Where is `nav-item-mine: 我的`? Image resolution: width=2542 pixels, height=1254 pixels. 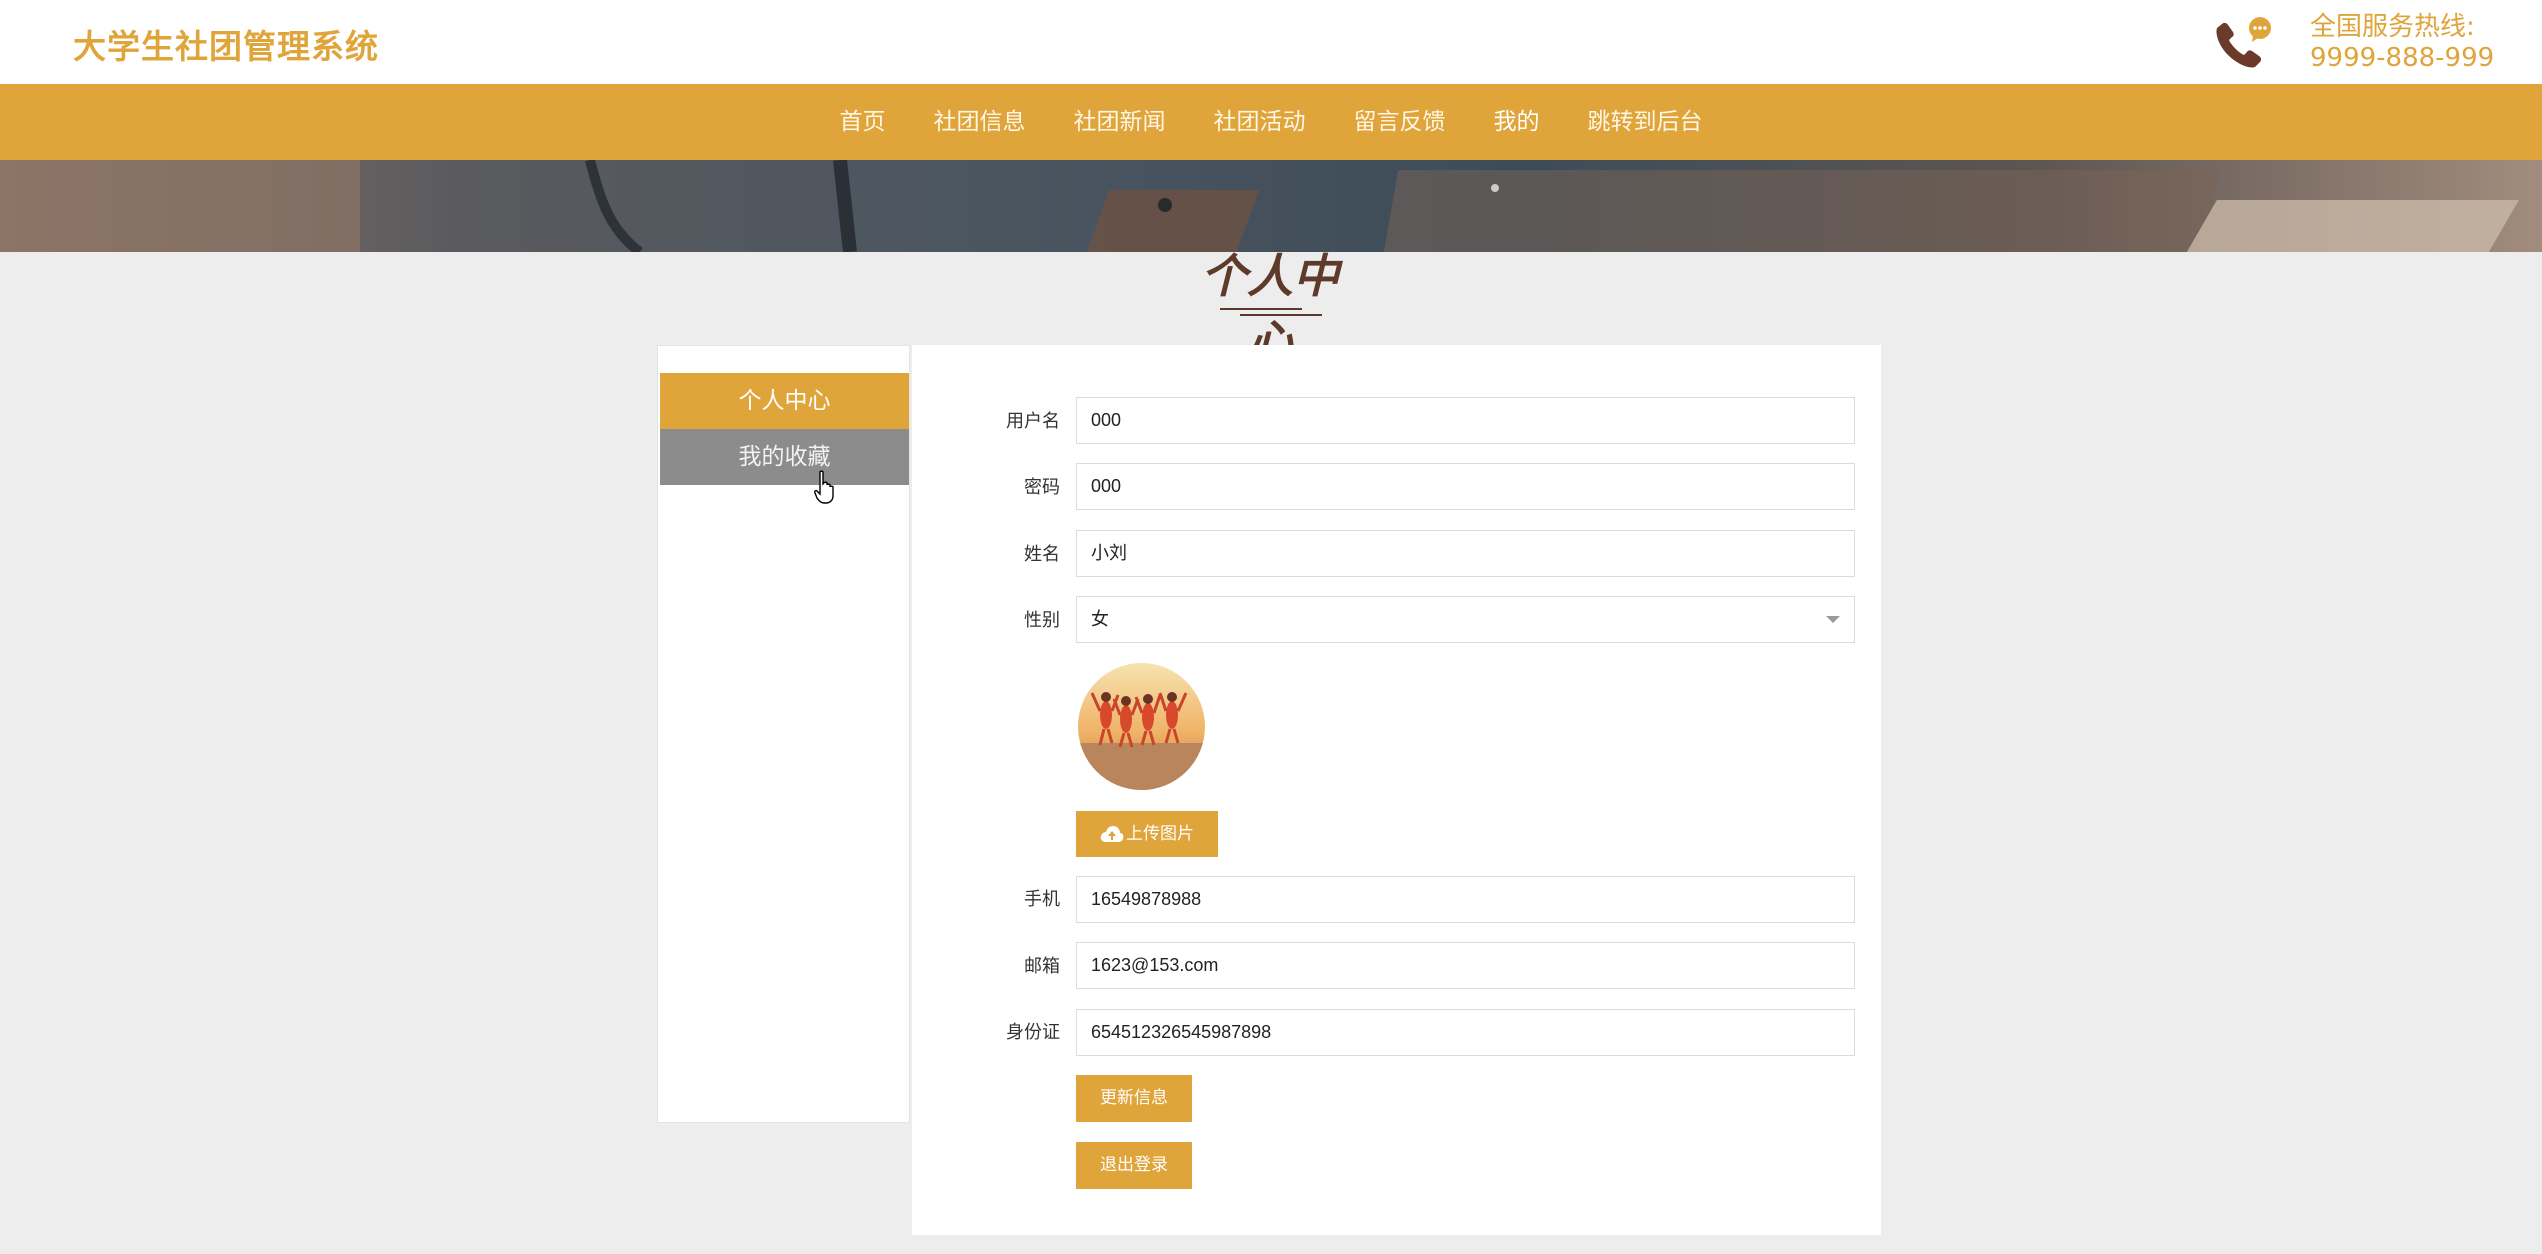 nav-item-mine: 我的 is located at coordinates (1517, 122).